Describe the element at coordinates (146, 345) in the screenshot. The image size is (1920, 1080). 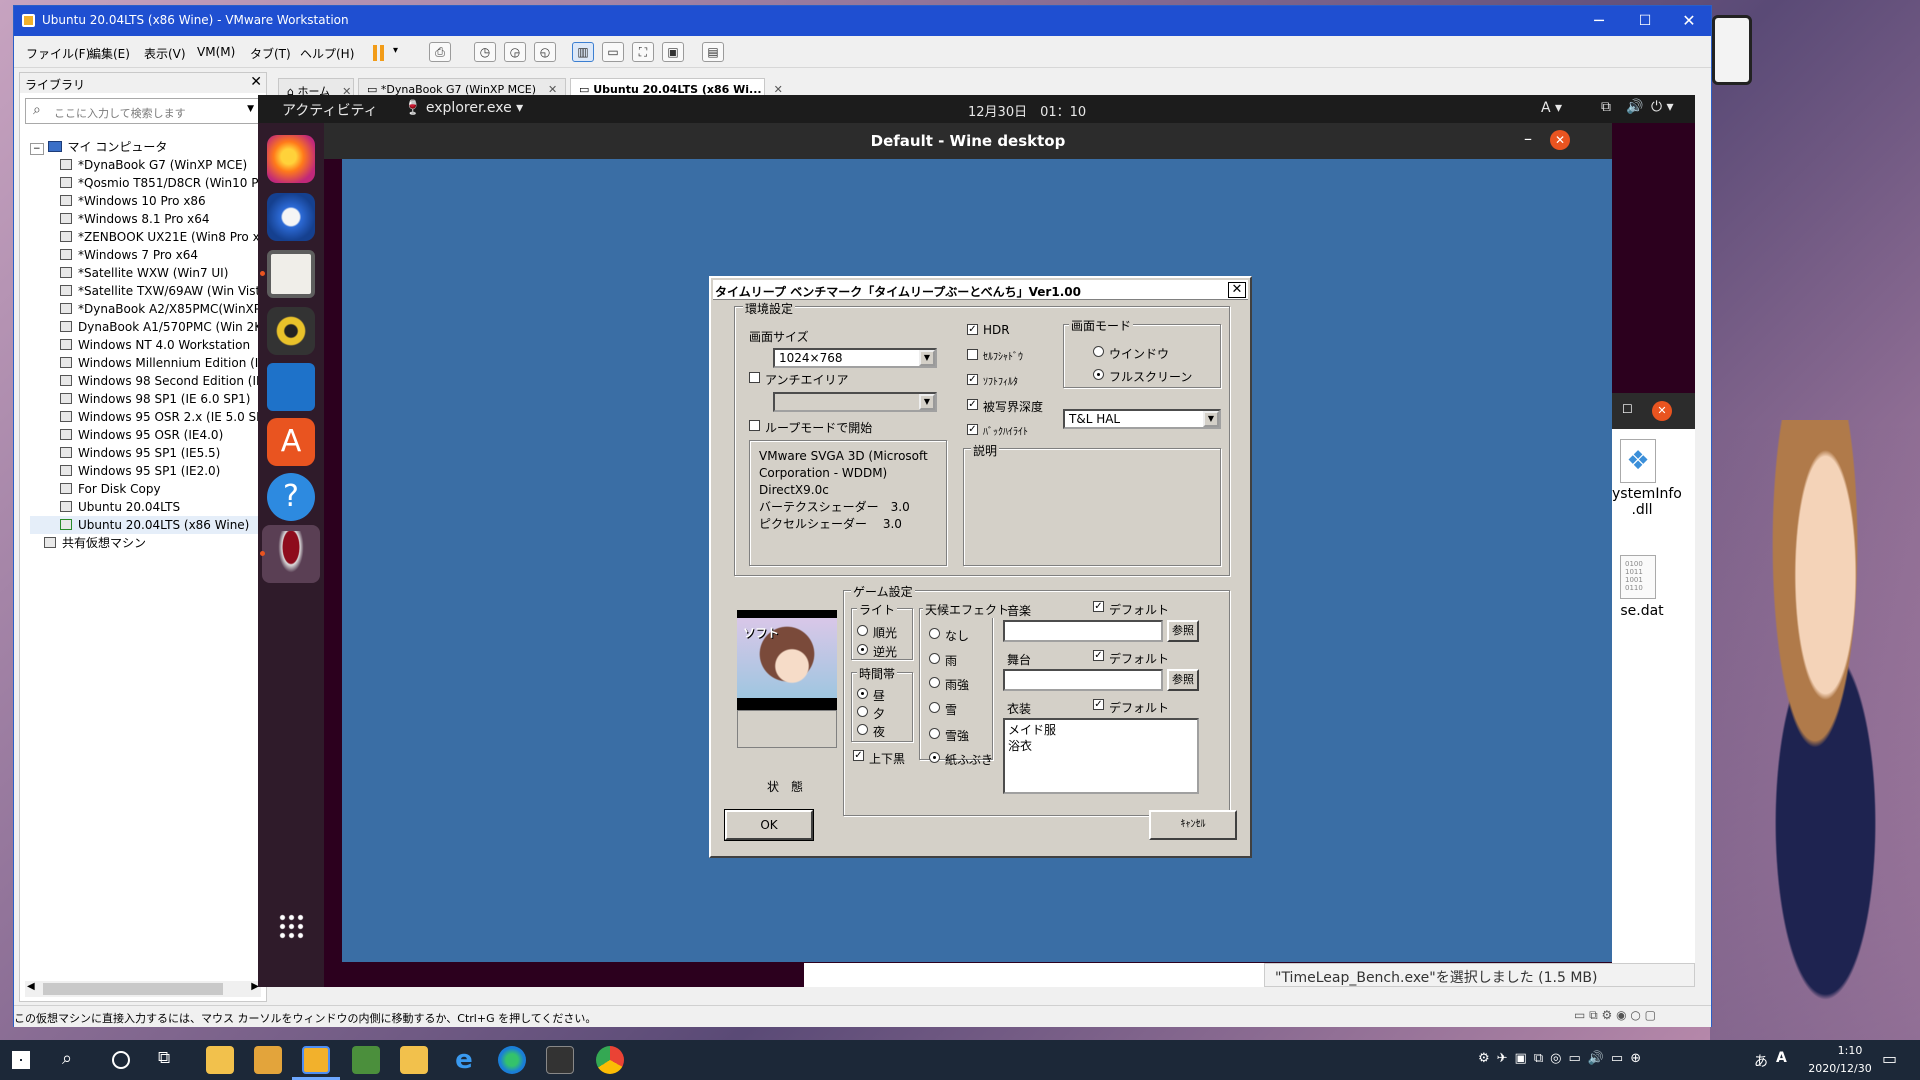
I see `tree-item: Windows NT 4.0 Workstation` at that location.